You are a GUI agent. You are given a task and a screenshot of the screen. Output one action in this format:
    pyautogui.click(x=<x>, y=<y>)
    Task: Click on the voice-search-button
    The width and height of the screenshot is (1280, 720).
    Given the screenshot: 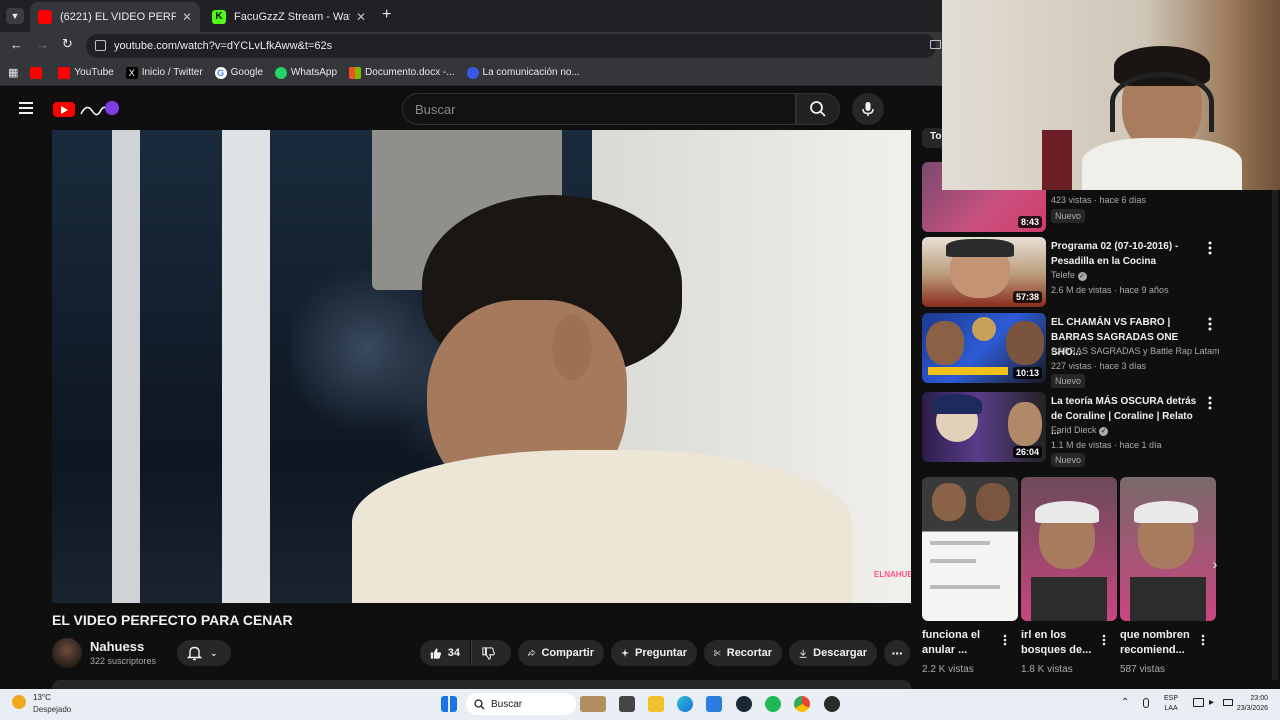 What is the action you would take?
    pyautogui.click(x=868, y=109)
    